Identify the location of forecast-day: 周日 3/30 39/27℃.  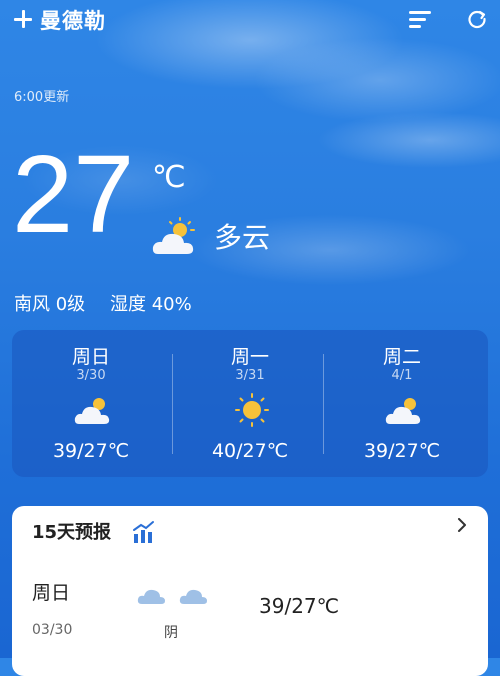
(91, 403).